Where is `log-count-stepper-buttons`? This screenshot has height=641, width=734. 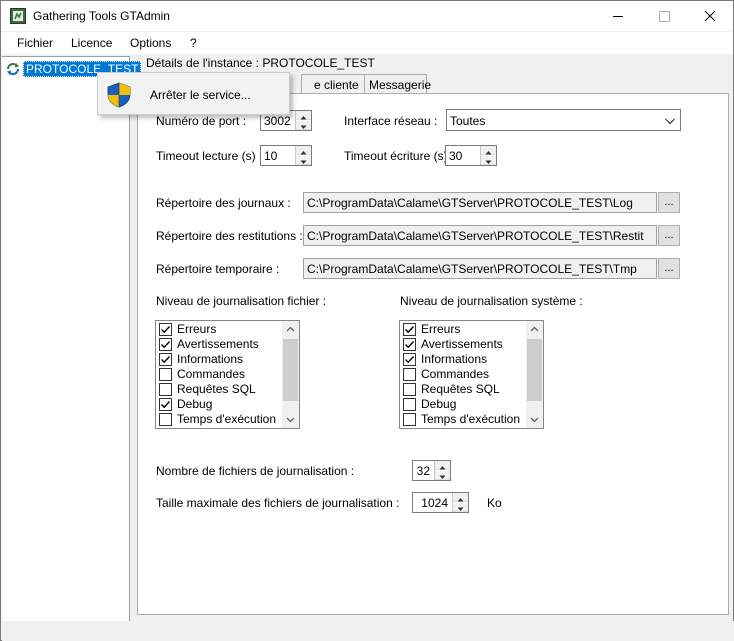 log-count-stepper-buttons is located at coordinates (442, 470).